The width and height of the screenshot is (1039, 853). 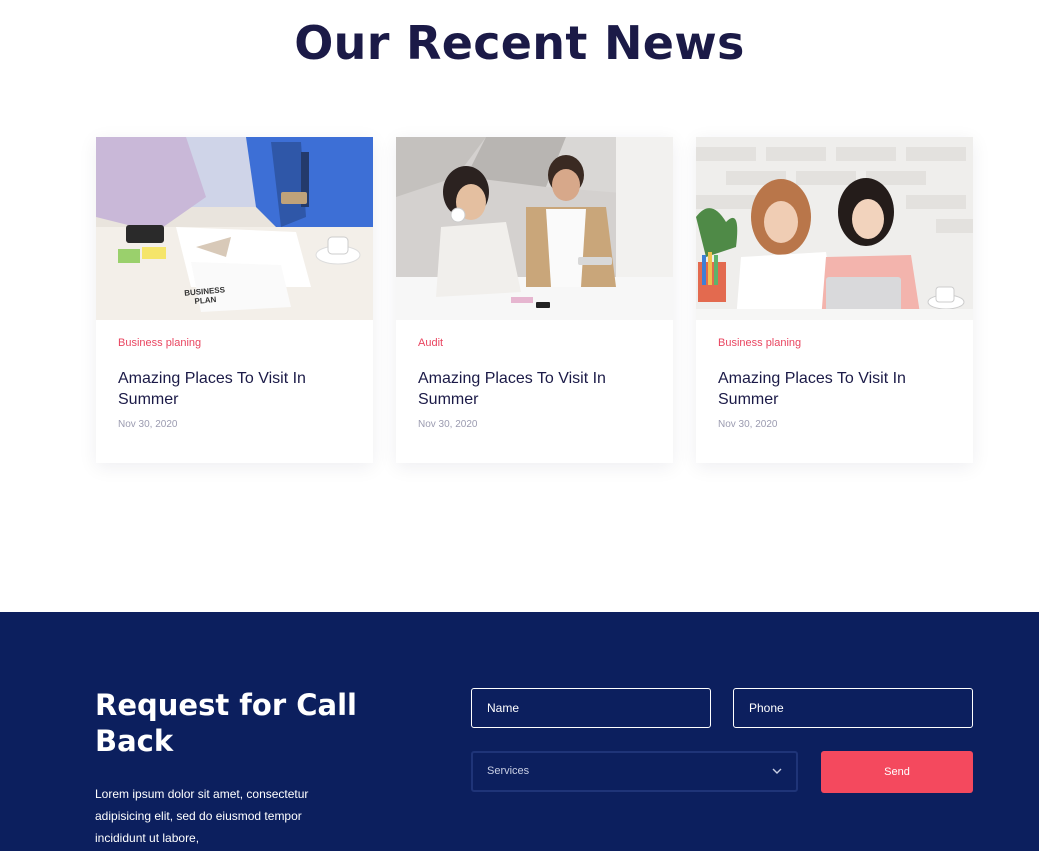 I want to click on colleagues-at-desk-photo, so click(x=534, y=228).